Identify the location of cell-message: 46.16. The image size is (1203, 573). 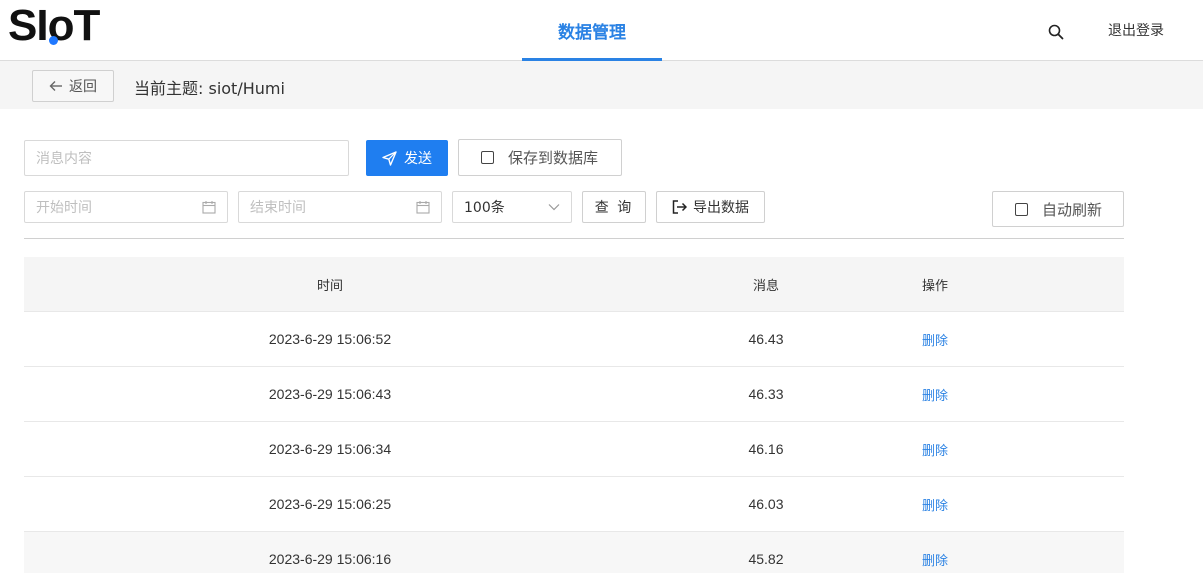
(766, 449).